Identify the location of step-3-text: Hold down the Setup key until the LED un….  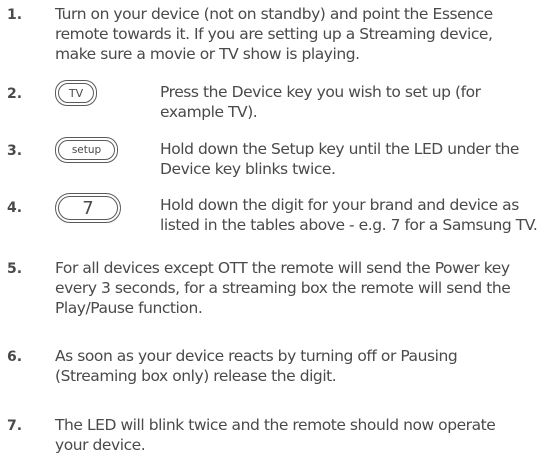
(339, 159).